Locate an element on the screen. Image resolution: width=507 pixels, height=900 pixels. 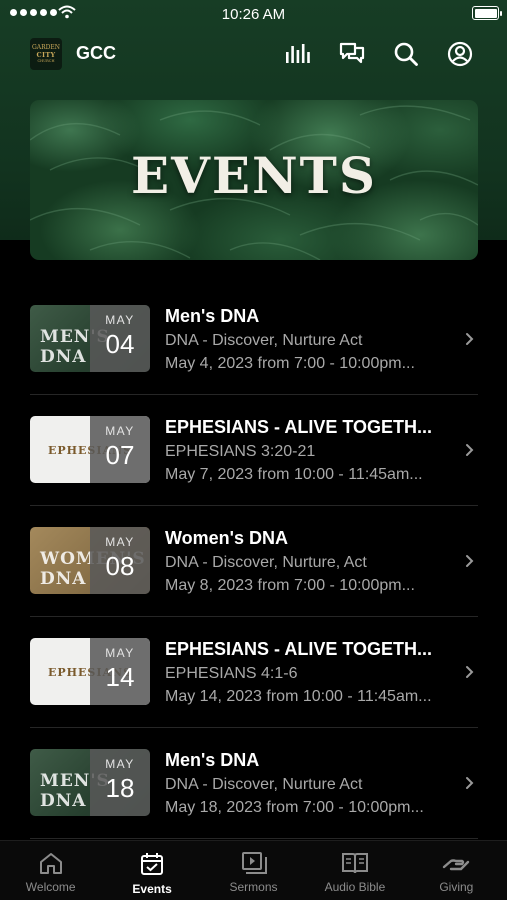
tab-audio-bible: Audio Bible is located at coordinates (354, 870).